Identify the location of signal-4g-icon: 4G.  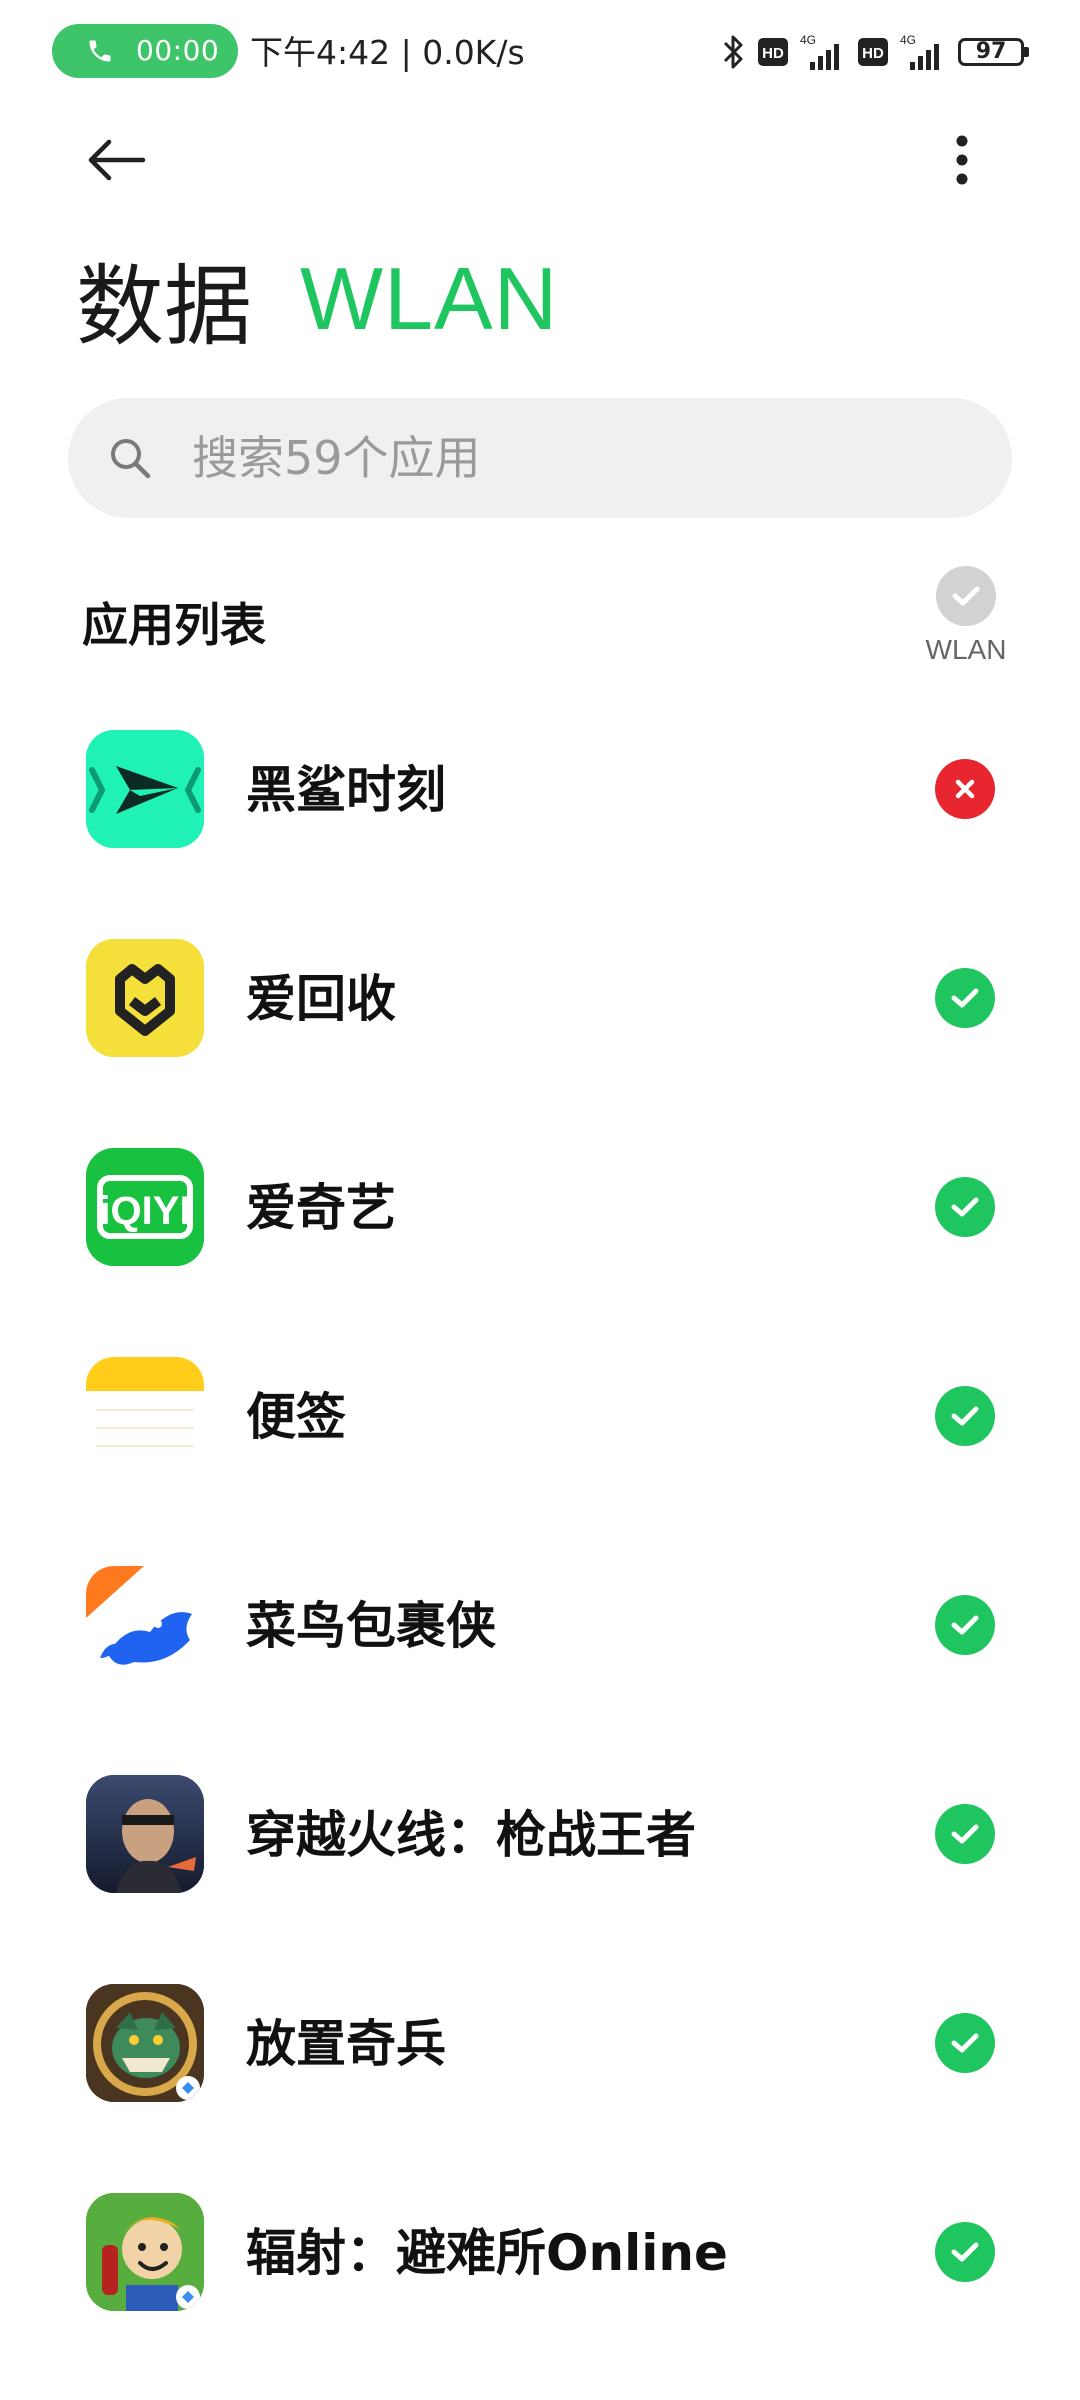
(819, 51).